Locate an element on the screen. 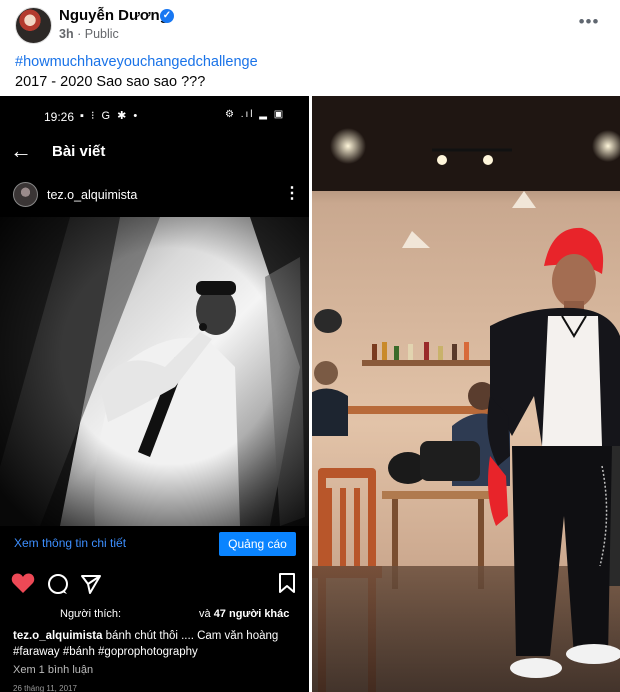  likes-label: Người thích: is located at coordinates (91, 614).